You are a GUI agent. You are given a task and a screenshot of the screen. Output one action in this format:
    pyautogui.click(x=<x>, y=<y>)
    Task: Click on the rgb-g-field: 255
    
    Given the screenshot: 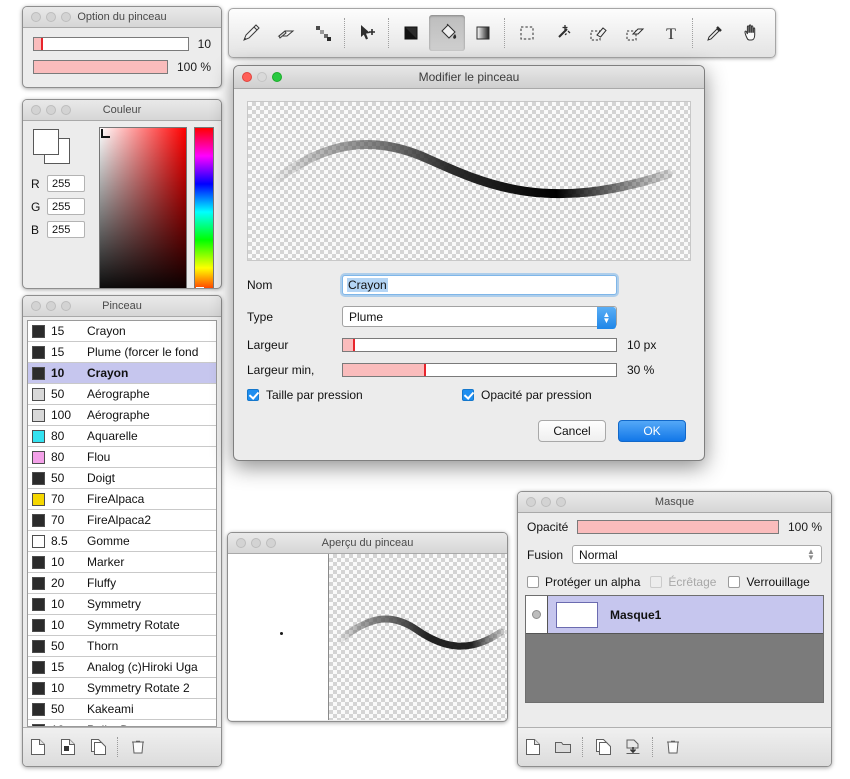 What is the action you would take?
    pyautogui.click(x=66, y=206)
    